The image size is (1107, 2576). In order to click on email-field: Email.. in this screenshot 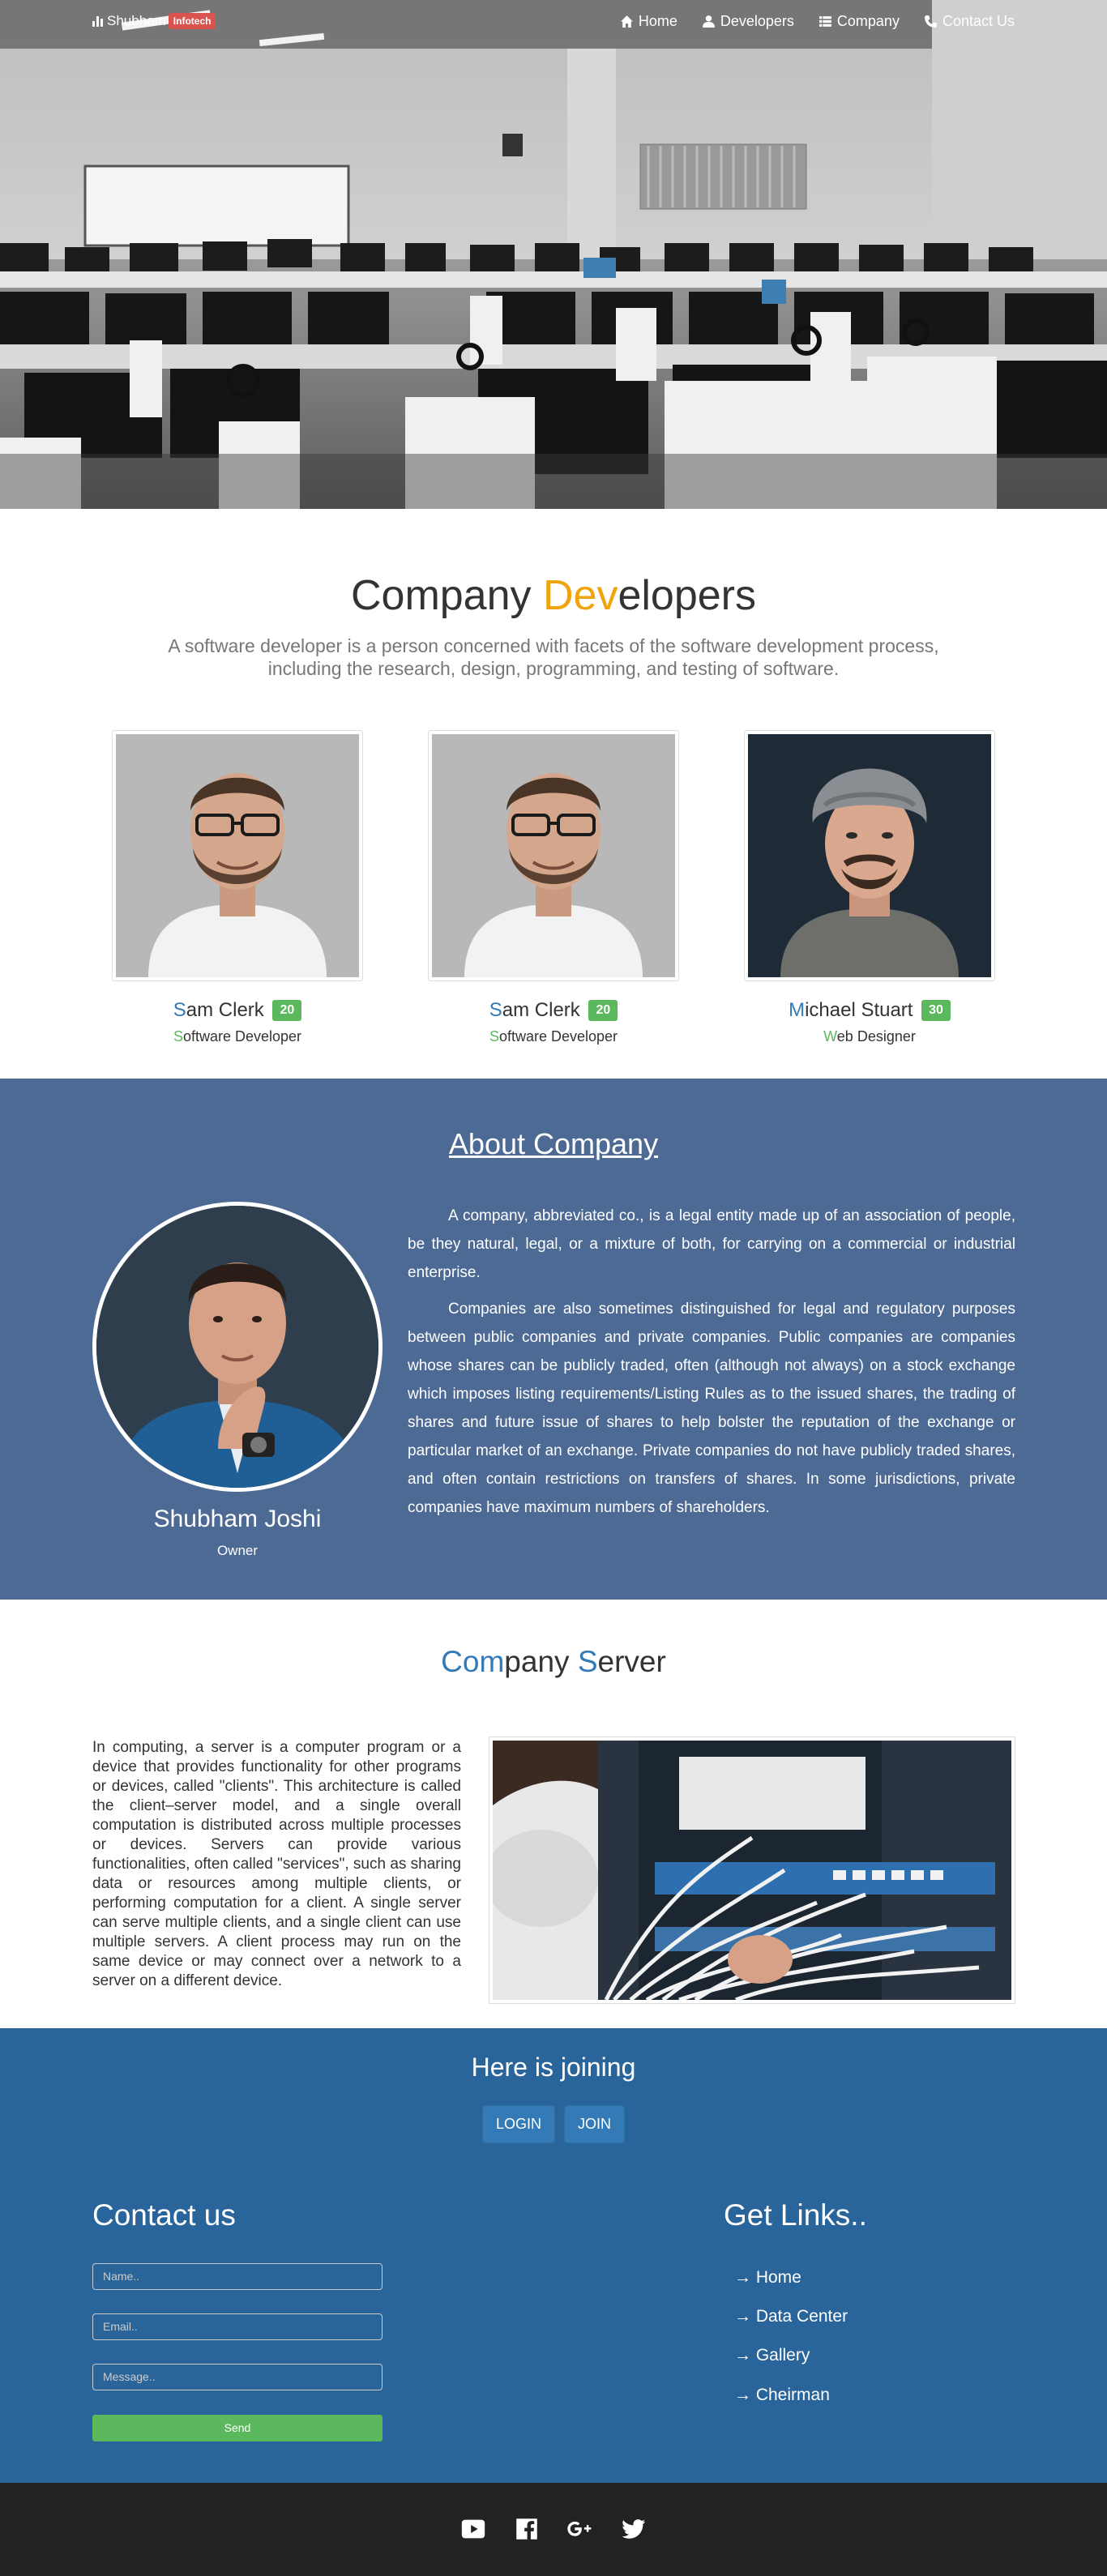, I will do `click(238, 2326)`.